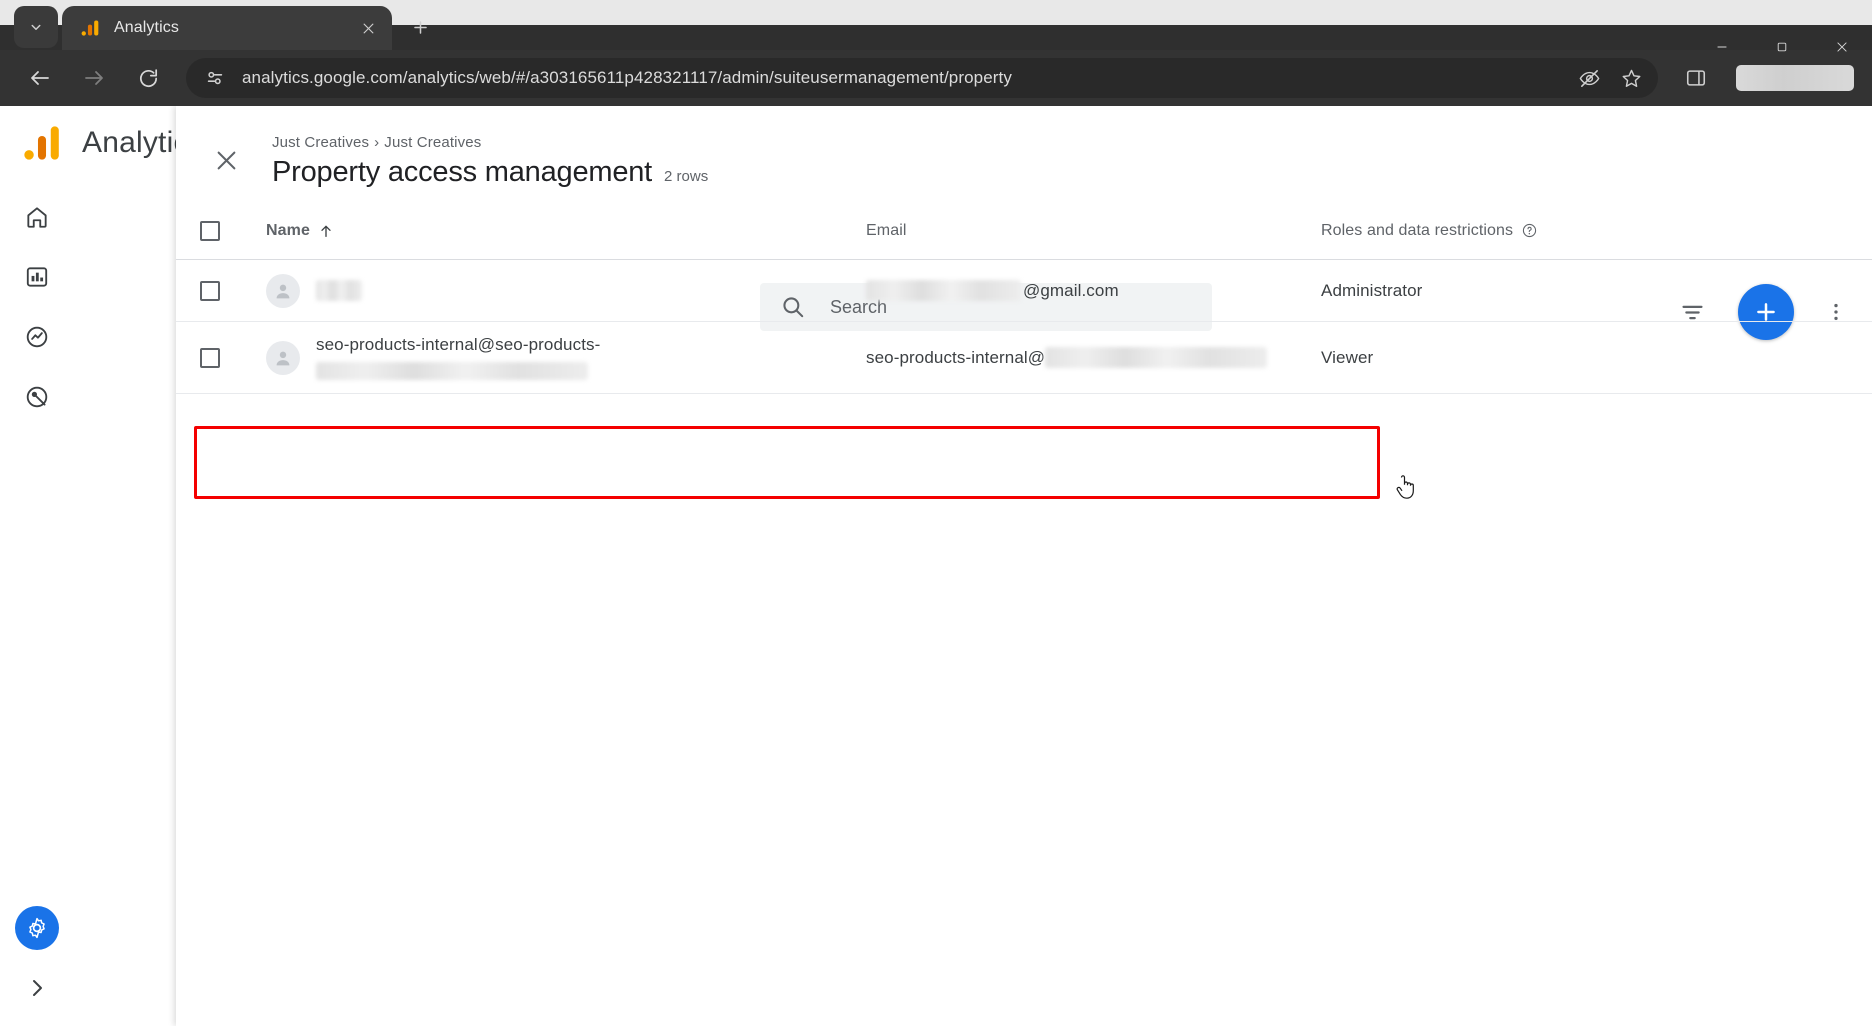 The image size is (1872, 1026). Describe the element at coordinates (1529, 230) in the screenshot. I see `help-circle-icon` at that location.